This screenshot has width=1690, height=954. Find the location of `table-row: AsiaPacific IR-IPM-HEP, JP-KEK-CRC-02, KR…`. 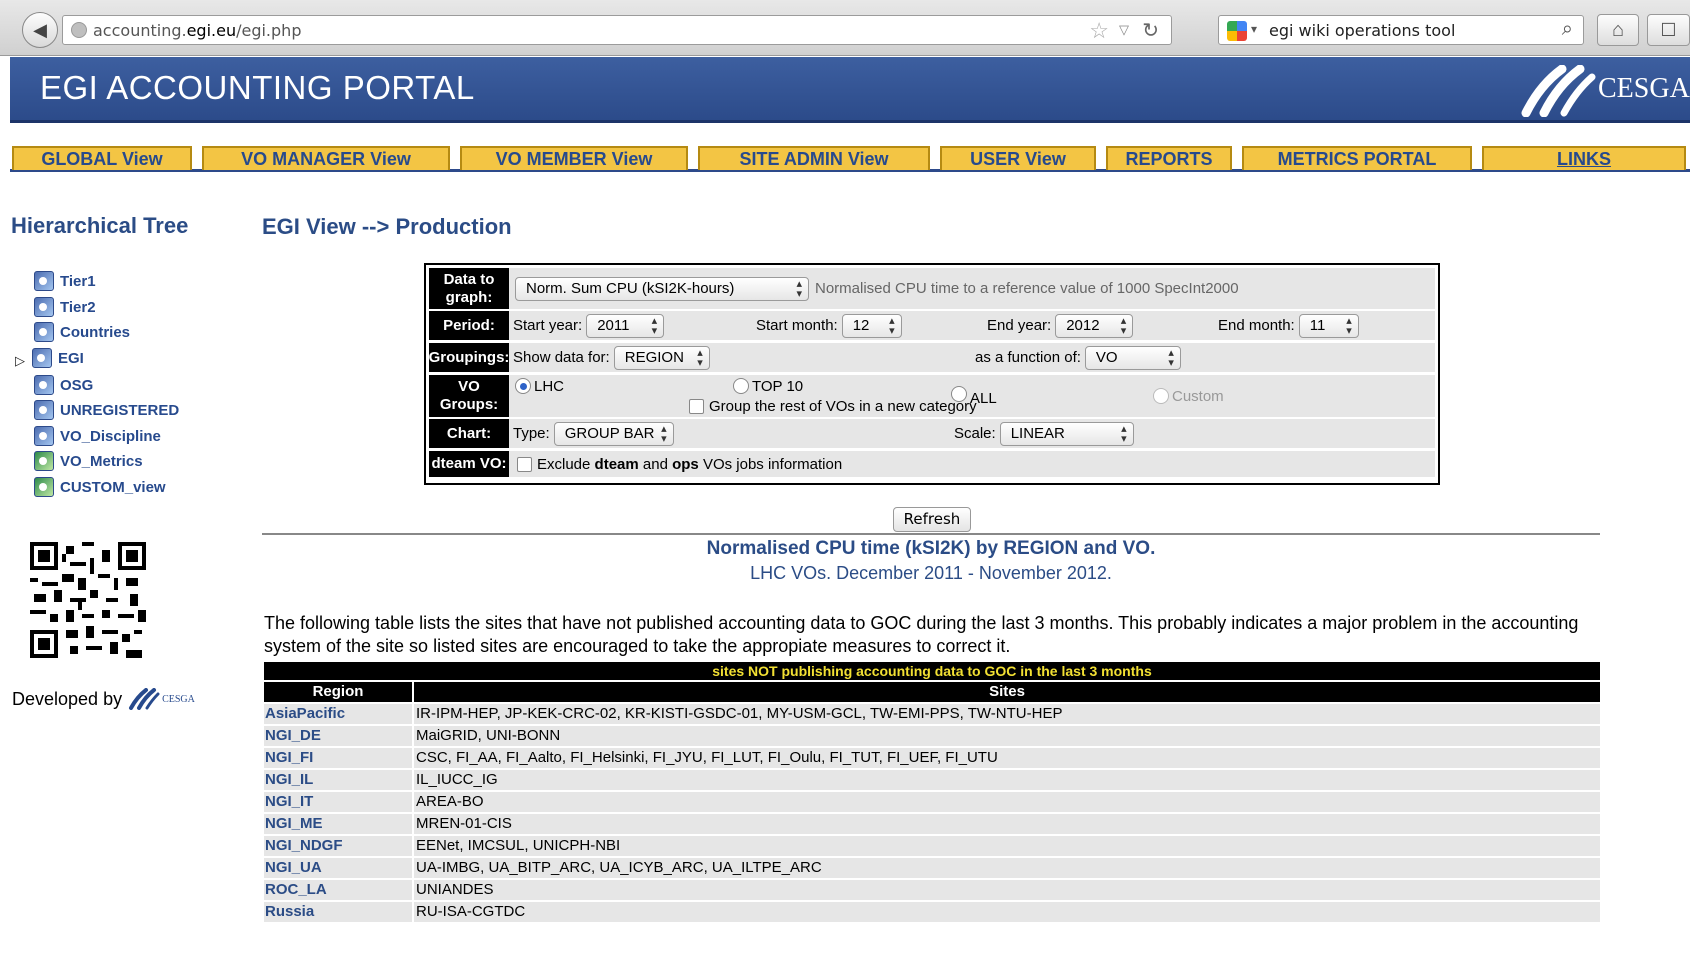

table-row: AsiaPacific IR-IPM-HEP, JP-KEK-CRC-02, KR… is located at coordinates (932, 714).